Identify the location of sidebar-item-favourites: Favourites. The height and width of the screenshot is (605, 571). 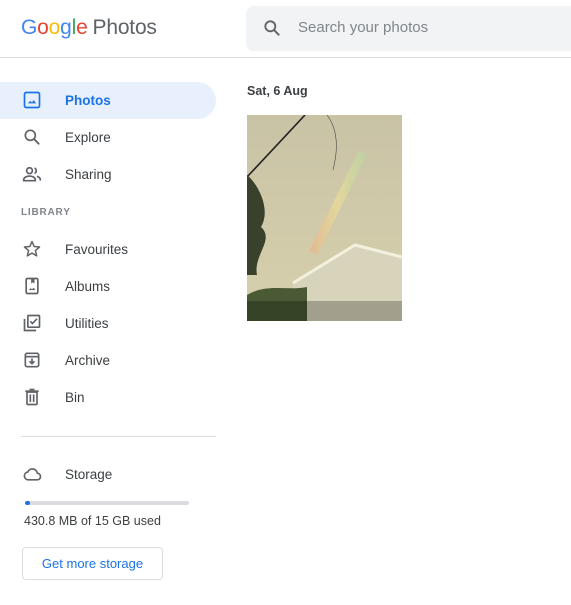
(108, 249).